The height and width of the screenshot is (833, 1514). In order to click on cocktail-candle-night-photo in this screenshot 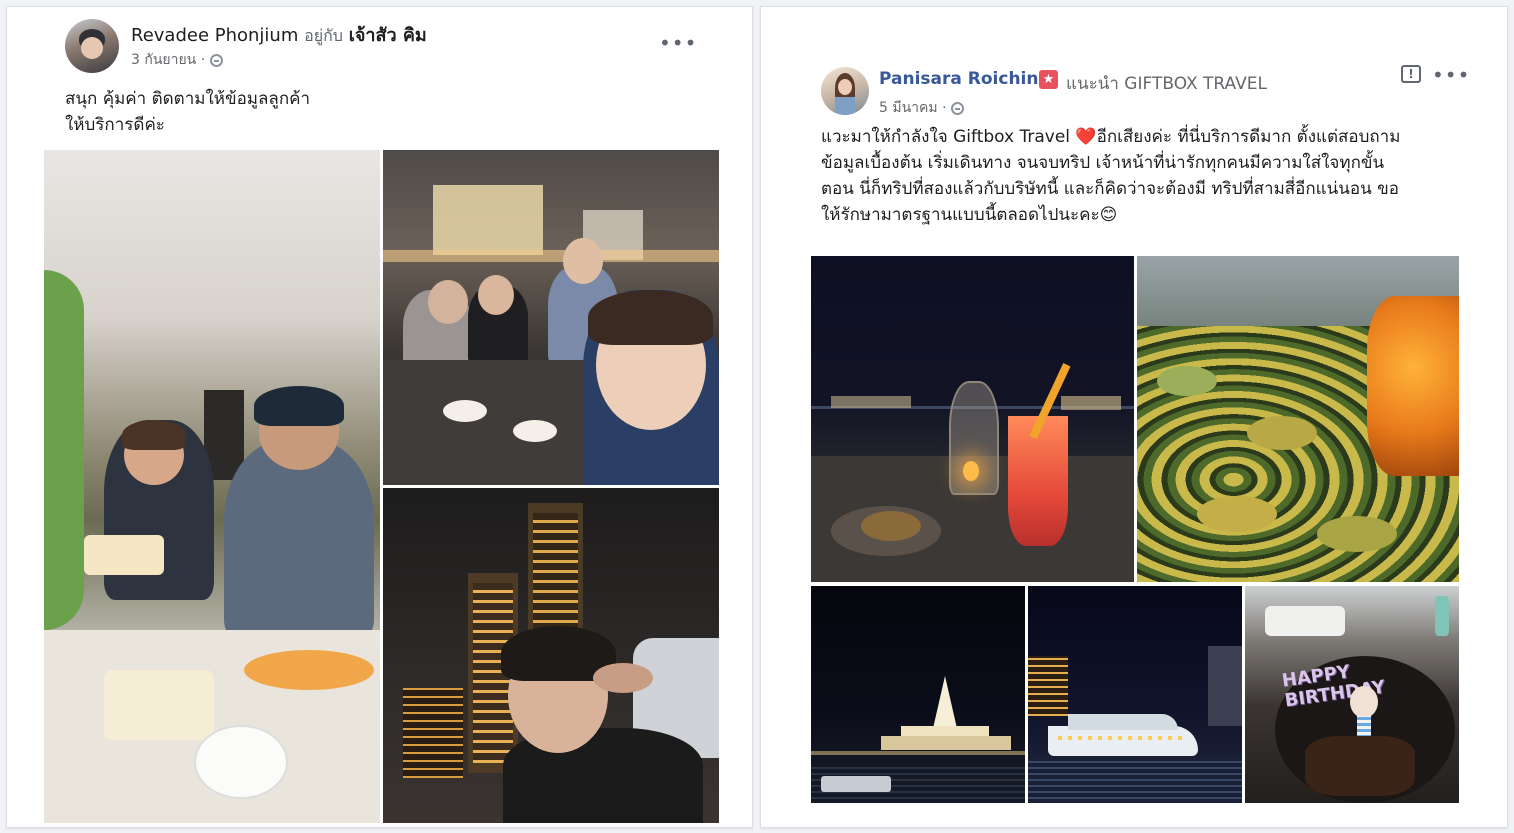, I will do `click(972, 419)`.